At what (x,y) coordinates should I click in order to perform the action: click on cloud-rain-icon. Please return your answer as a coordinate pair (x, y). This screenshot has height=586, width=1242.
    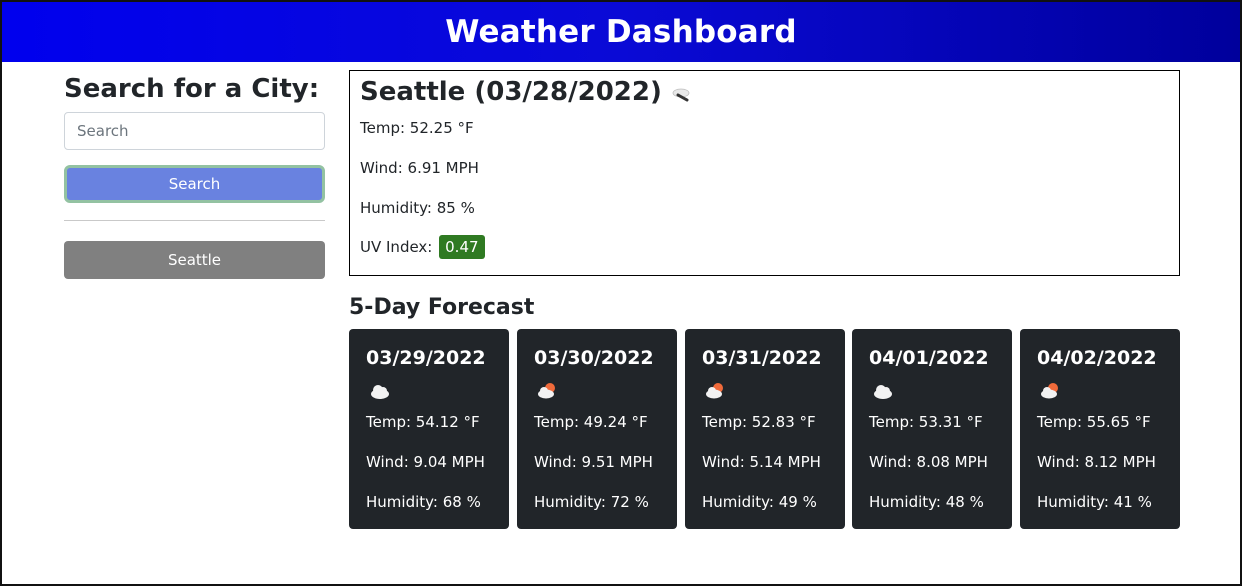
    Looking at the image, I should click on (681, 95).